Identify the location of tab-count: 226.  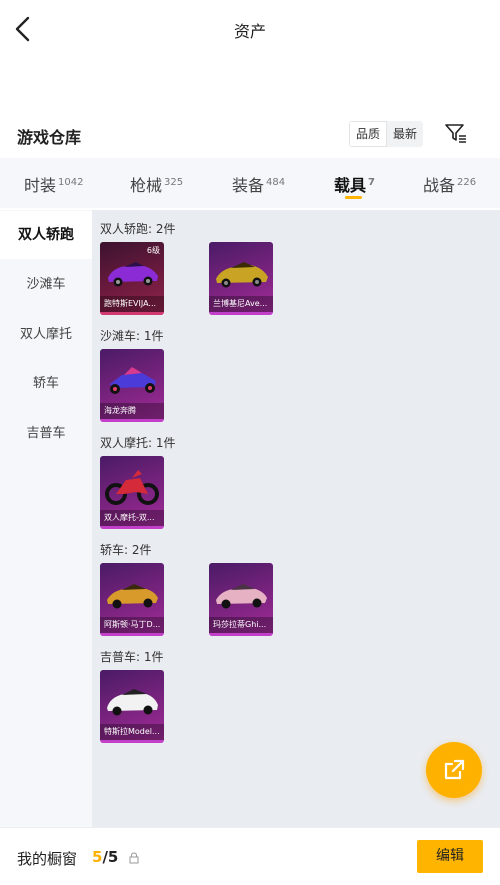
(467, 182).